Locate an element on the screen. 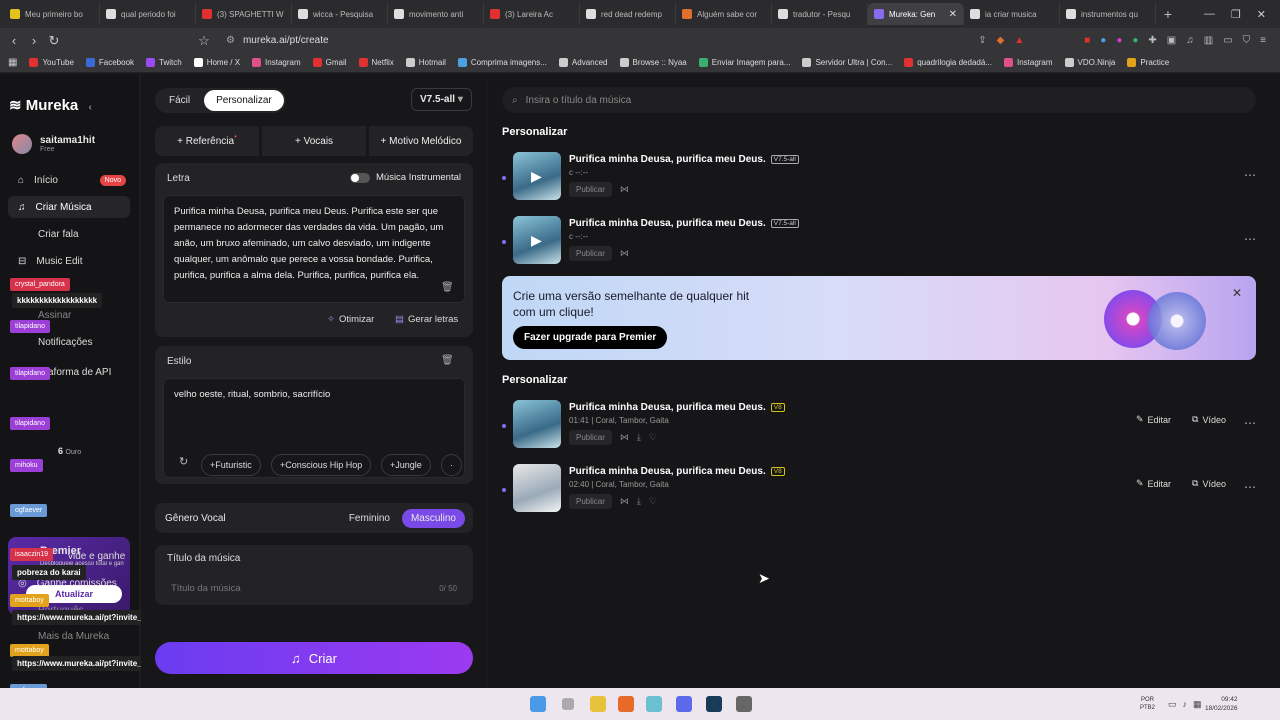  tray-icons: ▭♪▦ is located at coordinates (1188, 704).